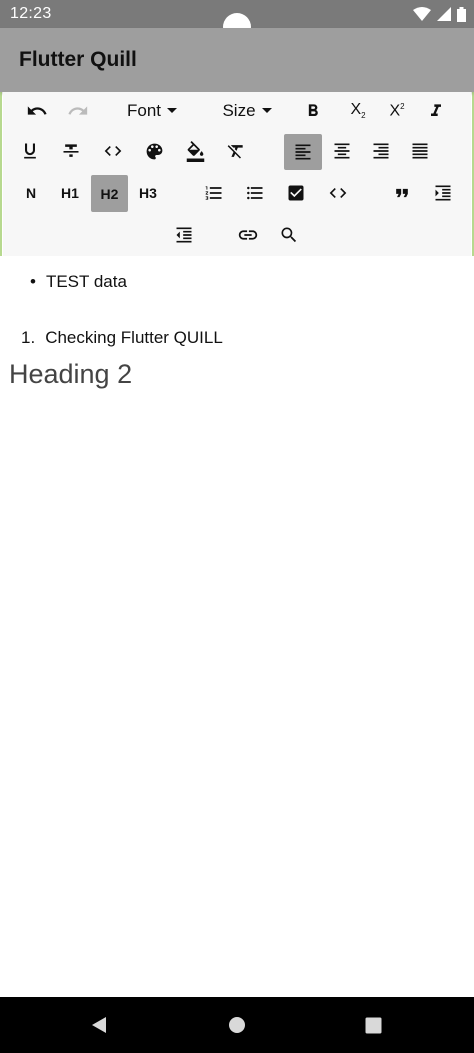 This screenshot has height=1053, width=474. I want to click on wifi-icon, so click(422, 14).